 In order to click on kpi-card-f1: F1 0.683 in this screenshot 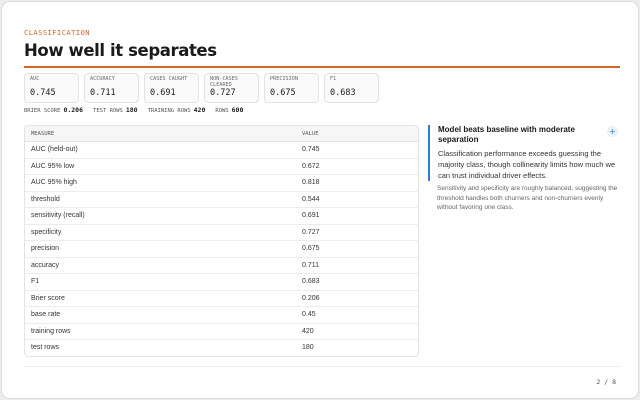, I will do `click(351, 88)`.